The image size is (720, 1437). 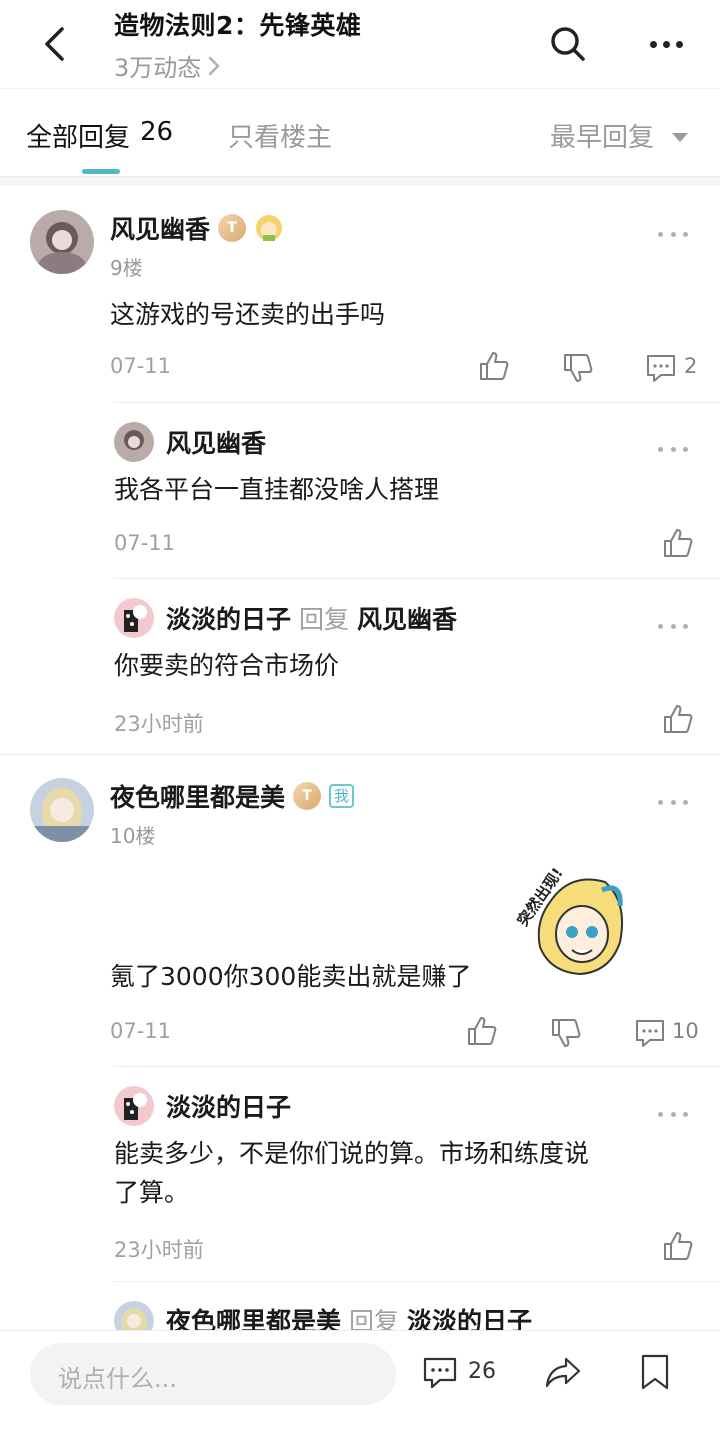 What do you see at coordinates (227, 665) in the screenshot?
I see `reply-content: 你要卖的符合市场价` at bounding box center [227, 665].